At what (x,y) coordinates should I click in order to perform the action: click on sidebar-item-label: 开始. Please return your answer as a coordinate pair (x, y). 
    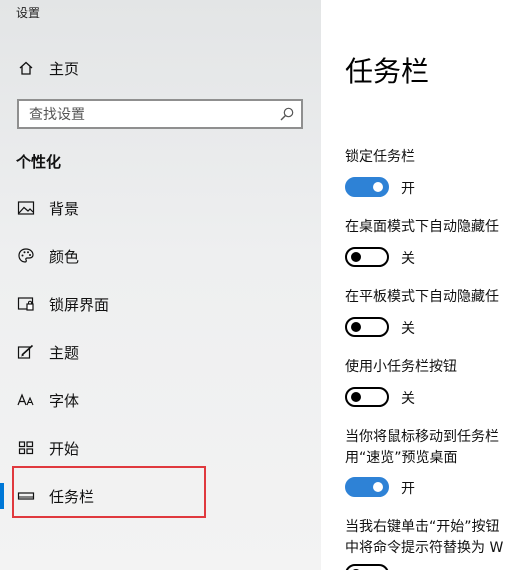
    Looking at the image, I should click on (64, 448).